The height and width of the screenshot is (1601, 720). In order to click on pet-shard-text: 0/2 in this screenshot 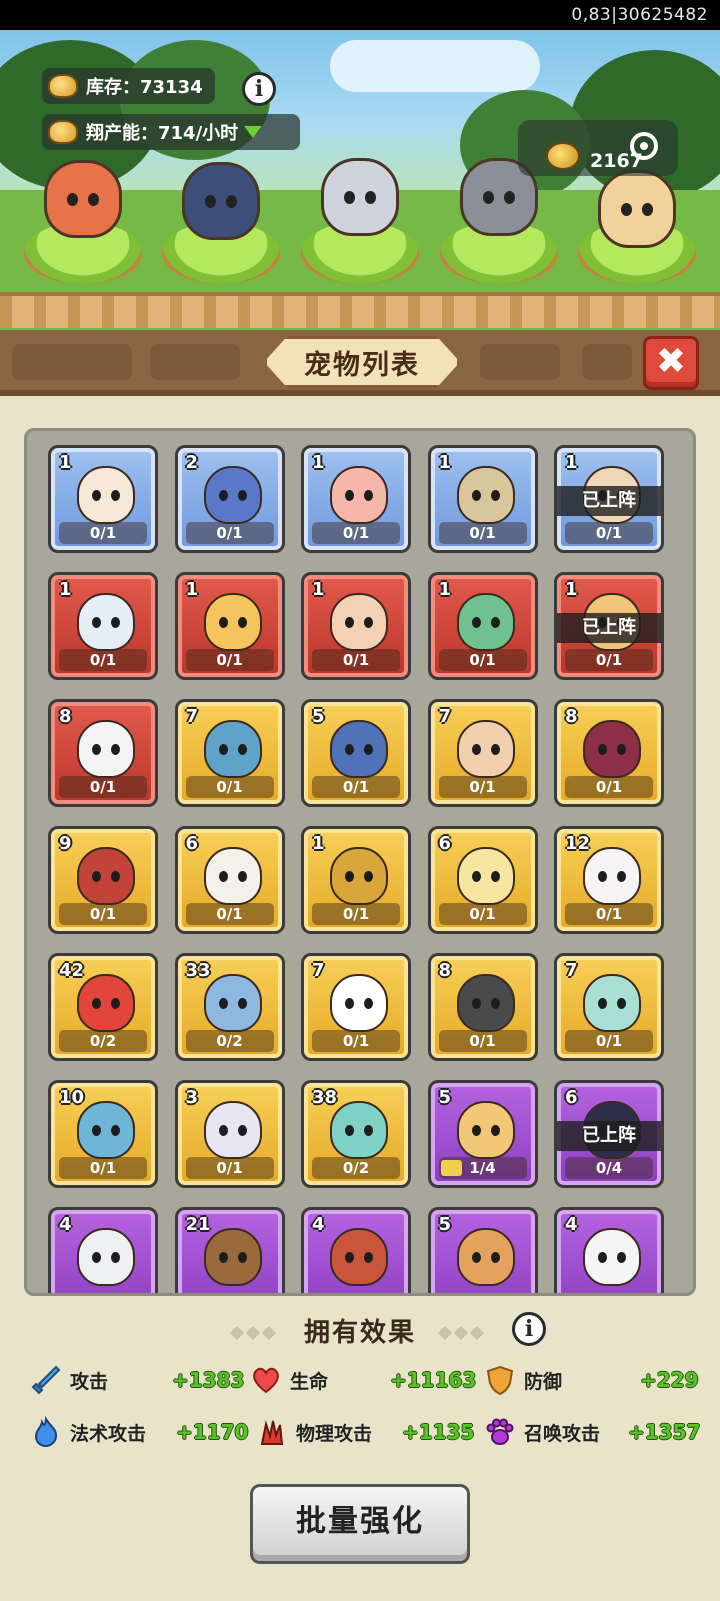, I will do `click(103, 1041)`.